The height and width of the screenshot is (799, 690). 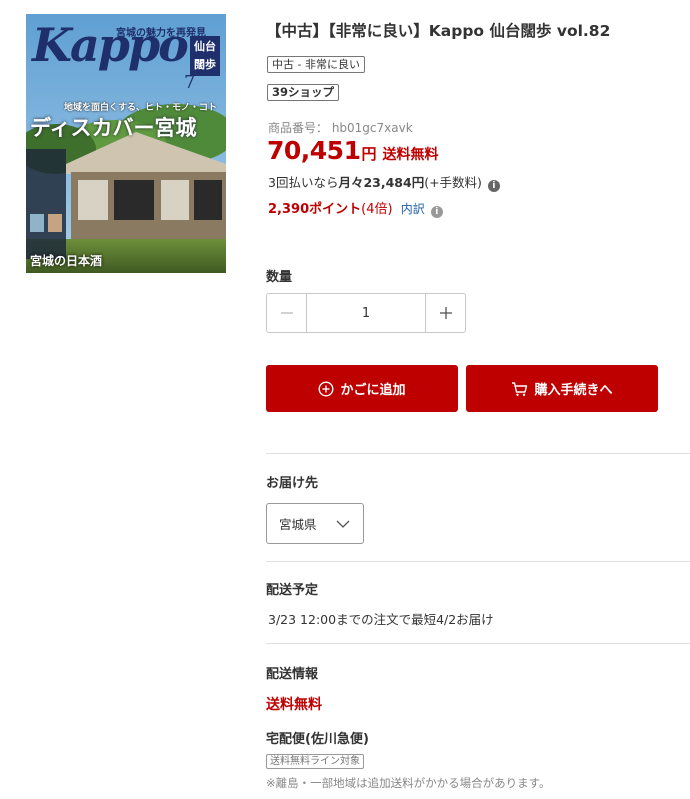 What do you see at coordinates (438, 31) in the screenshot?
I see `product-title: 【中古】【非常に良い】Kappo 仙台闊歩 vol.82` at bounding box center [438, 31].